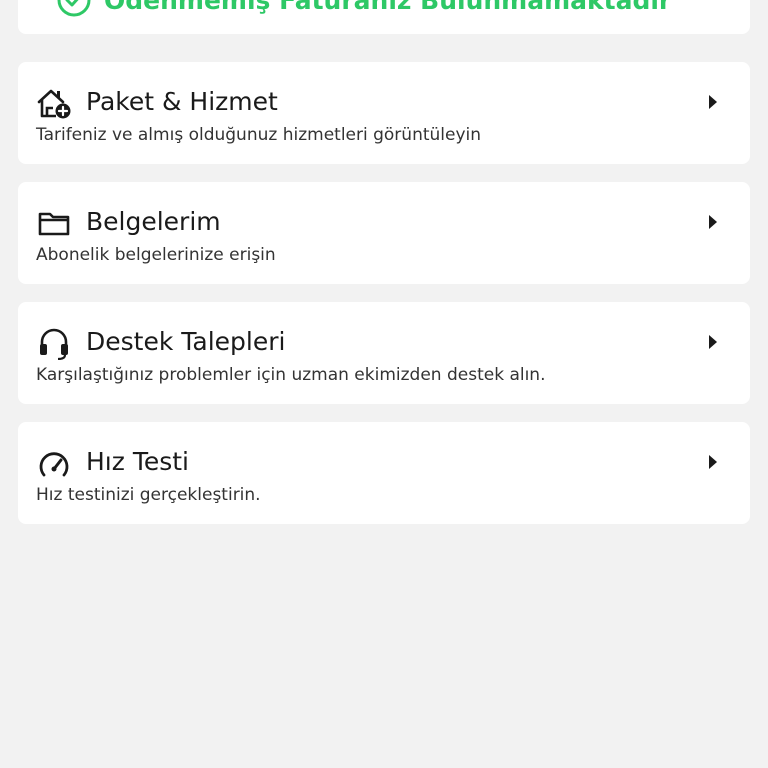 The width and height of the screenshot is (768, 768). Describe the element at coordinates (153, 221) in the screenshot. I see `menu-item-title: Belgelerim` at that location.